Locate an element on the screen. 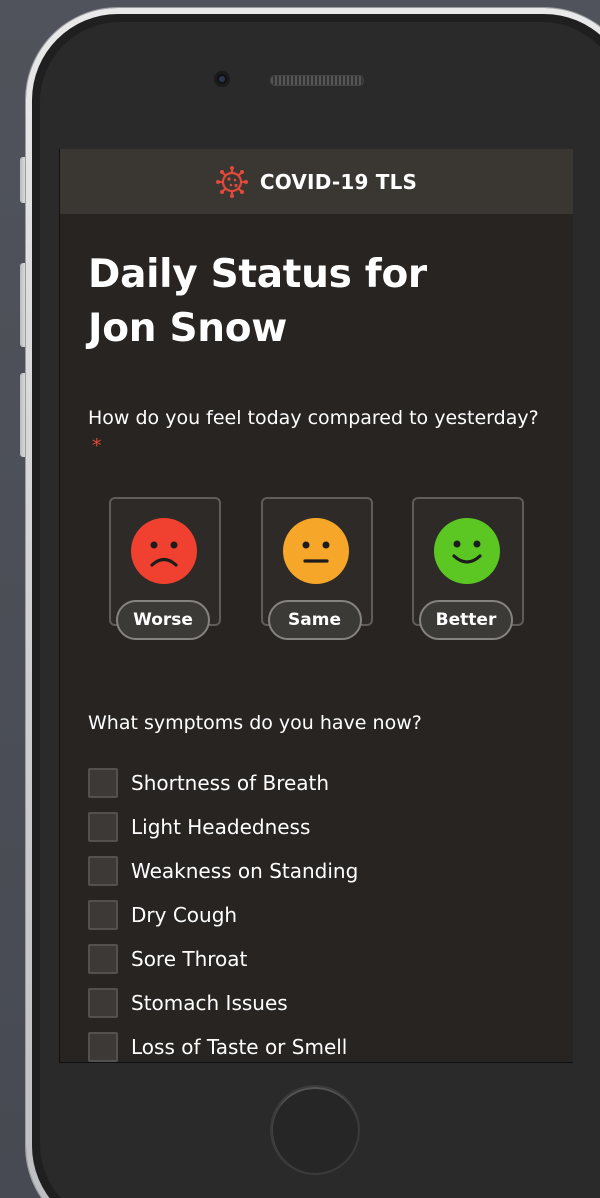 Image resolution: width=600 pixels, height=1198 pixels. symptom-item: Shortness of Breath is located at coordinates (316, 783).